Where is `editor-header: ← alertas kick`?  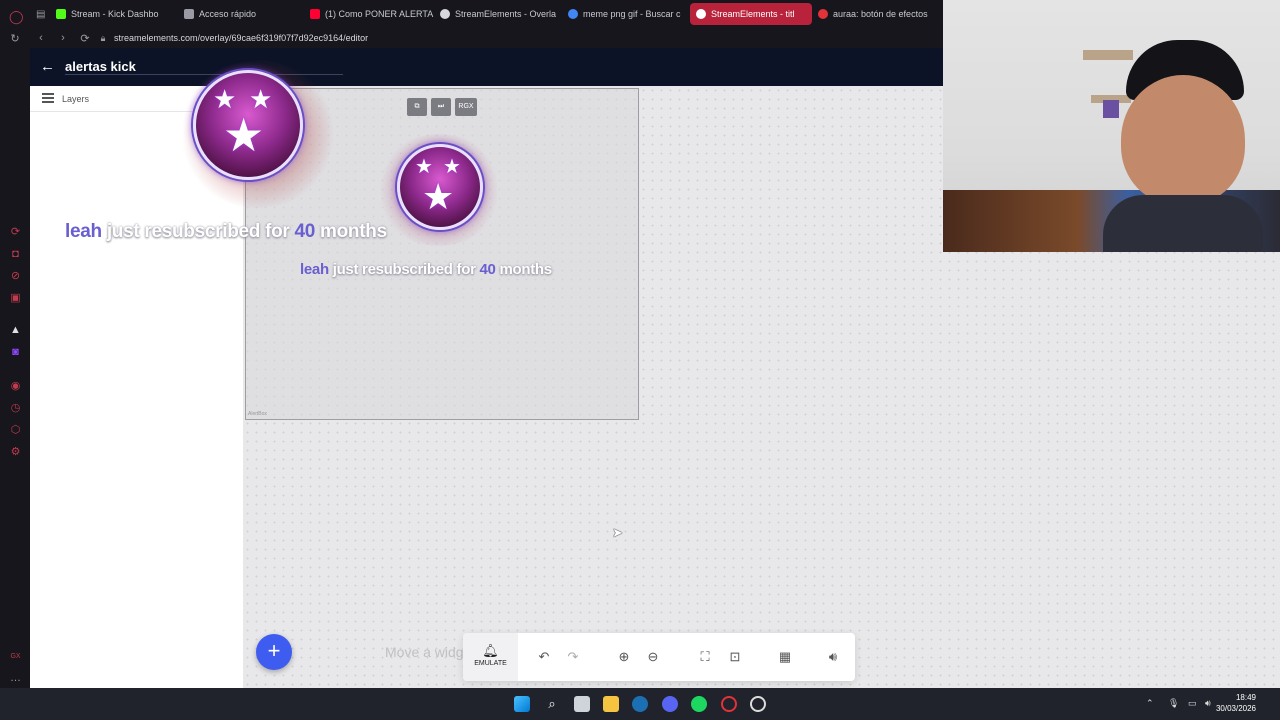 editor-header: ← alertas kick is located at coordinates (486, 67).